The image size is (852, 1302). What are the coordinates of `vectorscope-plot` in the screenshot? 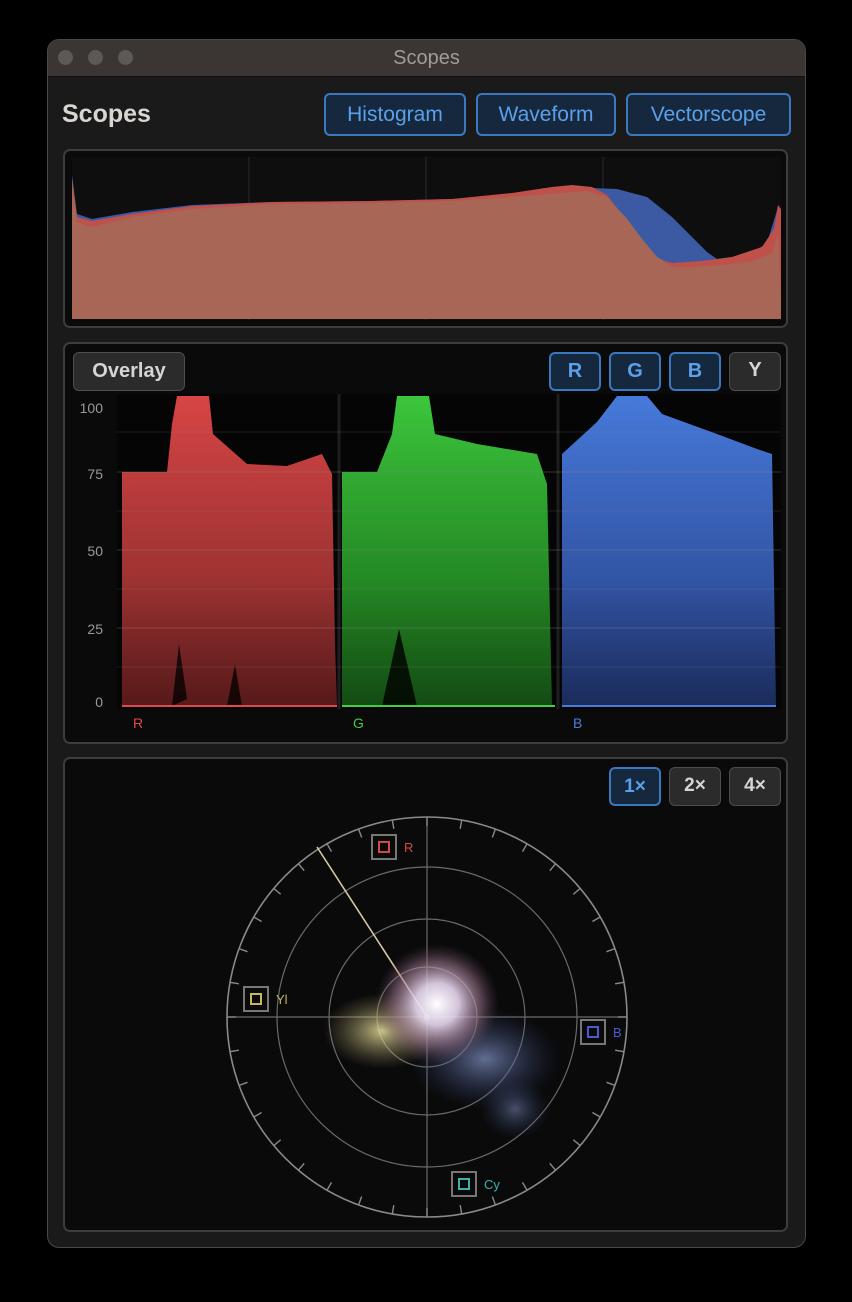 It's located at (427, 1017).